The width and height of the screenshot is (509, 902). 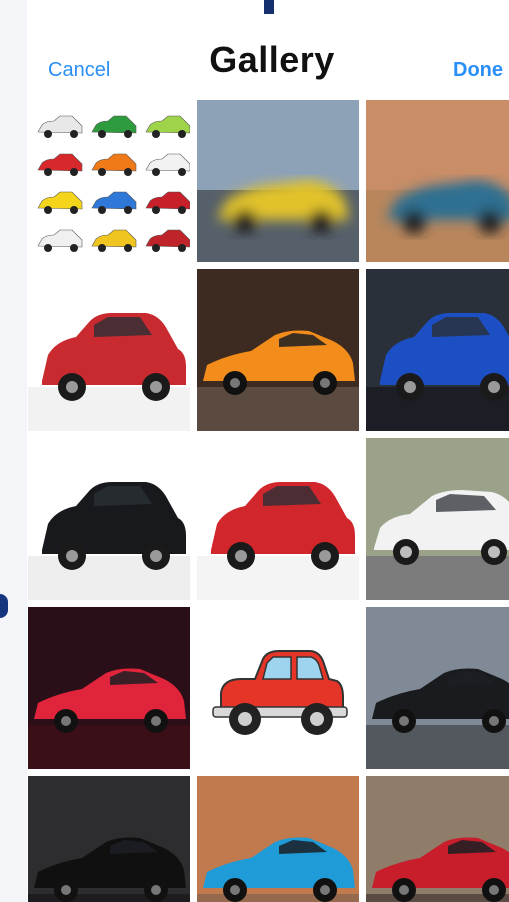 I want to click on black-mustang-photo, so click(x=437, y=688).